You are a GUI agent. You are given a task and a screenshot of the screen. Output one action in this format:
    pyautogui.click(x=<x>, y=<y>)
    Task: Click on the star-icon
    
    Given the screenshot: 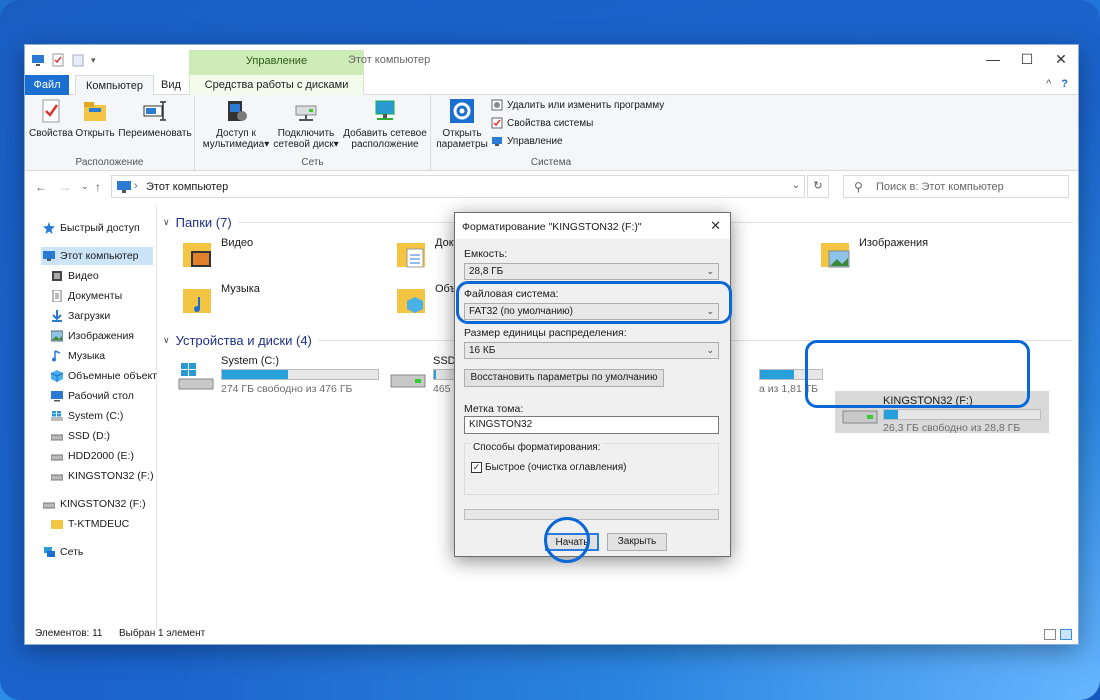 What is the action you would take?
    pyautogui.click(x=49, y=228)
    